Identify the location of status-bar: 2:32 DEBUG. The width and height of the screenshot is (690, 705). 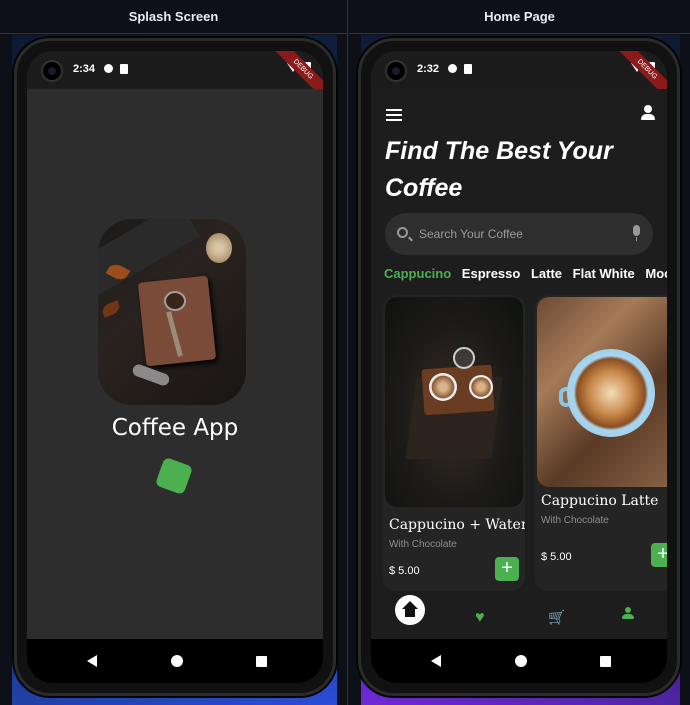
(519, 77).